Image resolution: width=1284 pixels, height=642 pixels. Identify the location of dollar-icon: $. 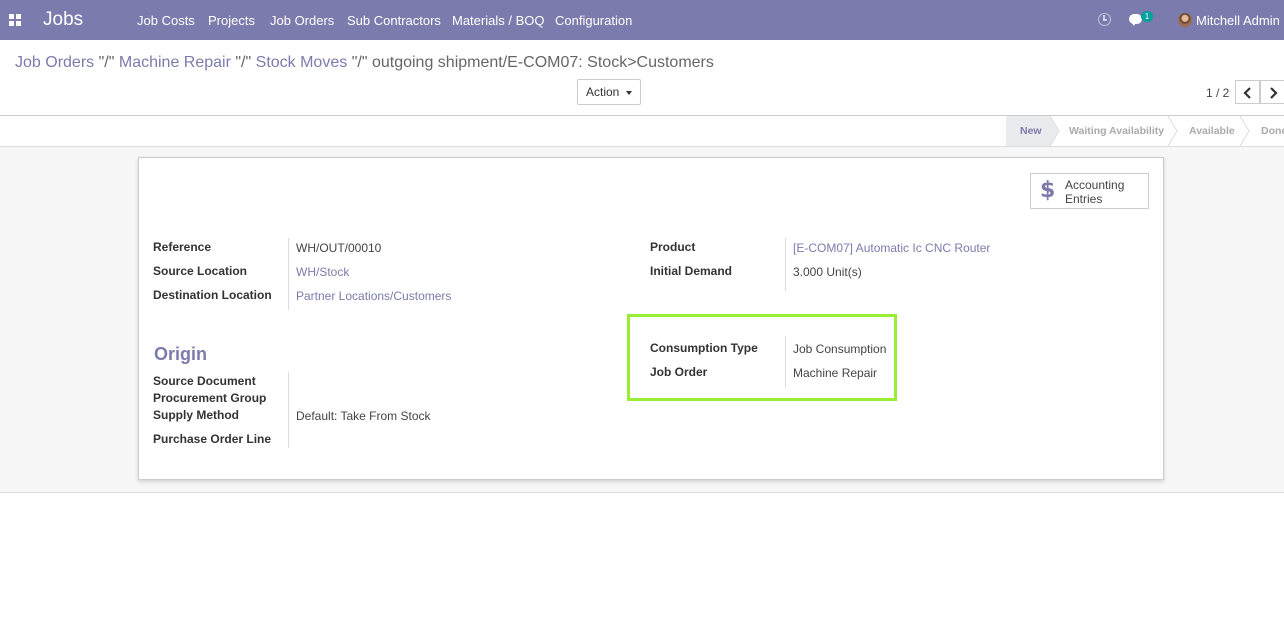
(1048, 190).